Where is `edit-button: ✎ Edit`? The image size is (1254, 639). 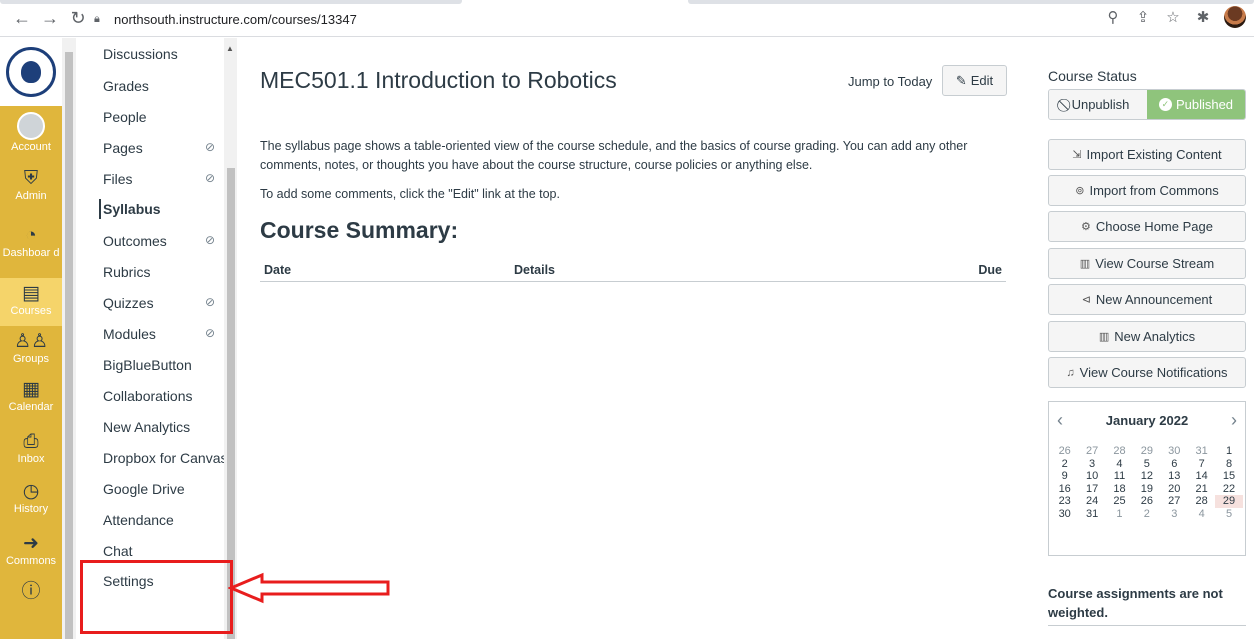
edit-button: ✎ Edit is located at coordinates (974, 80).